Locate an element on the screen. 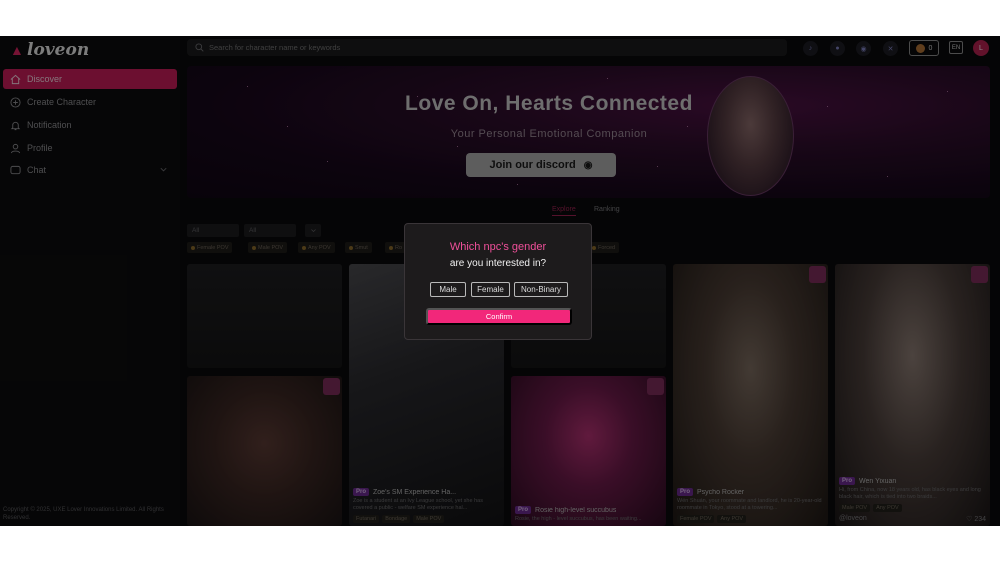 Image resolution: width=1000 pixels, height=563 pixels. option-male-button: Male is located at coordinates (448, 289).